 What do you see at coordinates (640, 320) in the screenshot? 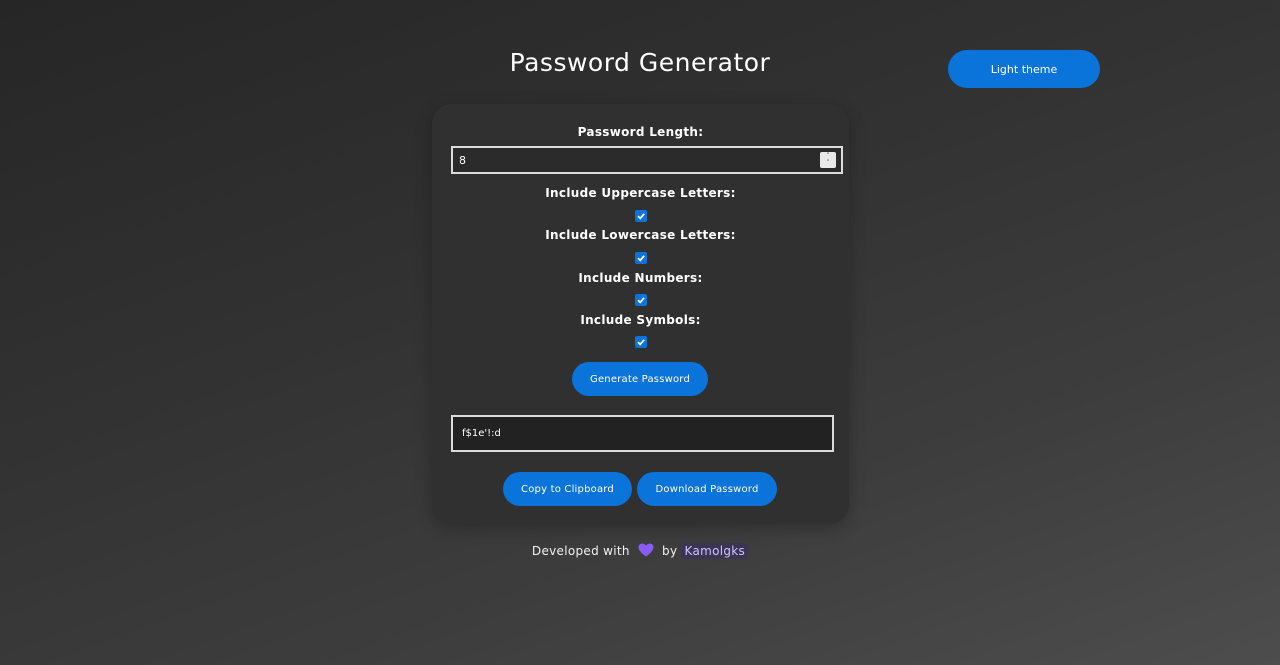
I see `symbols-label: Include Symbols:` at bounding box center [640, 320].